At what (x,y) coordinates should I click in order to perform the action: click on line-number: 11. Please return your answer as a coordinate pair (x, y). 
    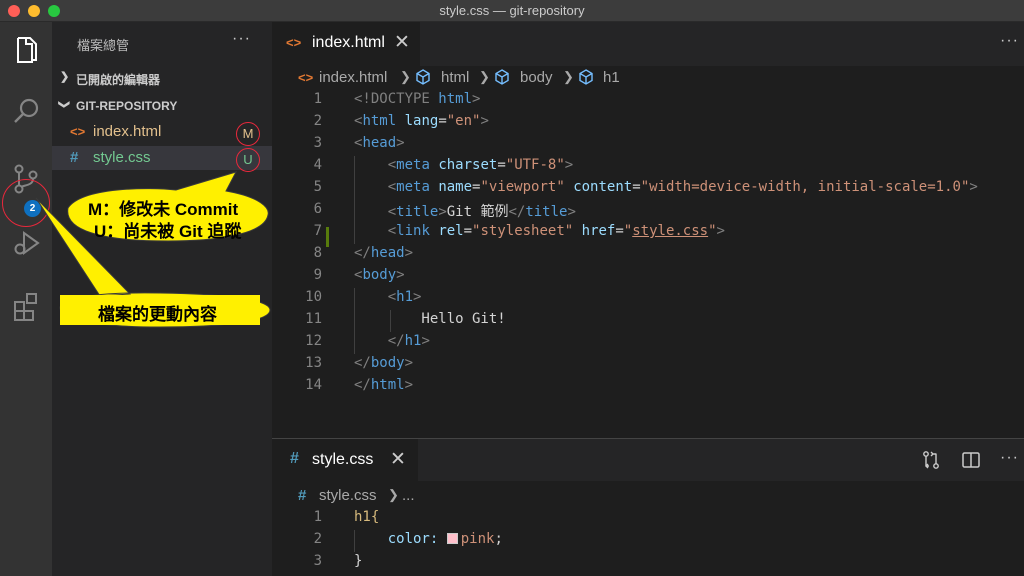
    Looking at the image, I should click on (313, 319).